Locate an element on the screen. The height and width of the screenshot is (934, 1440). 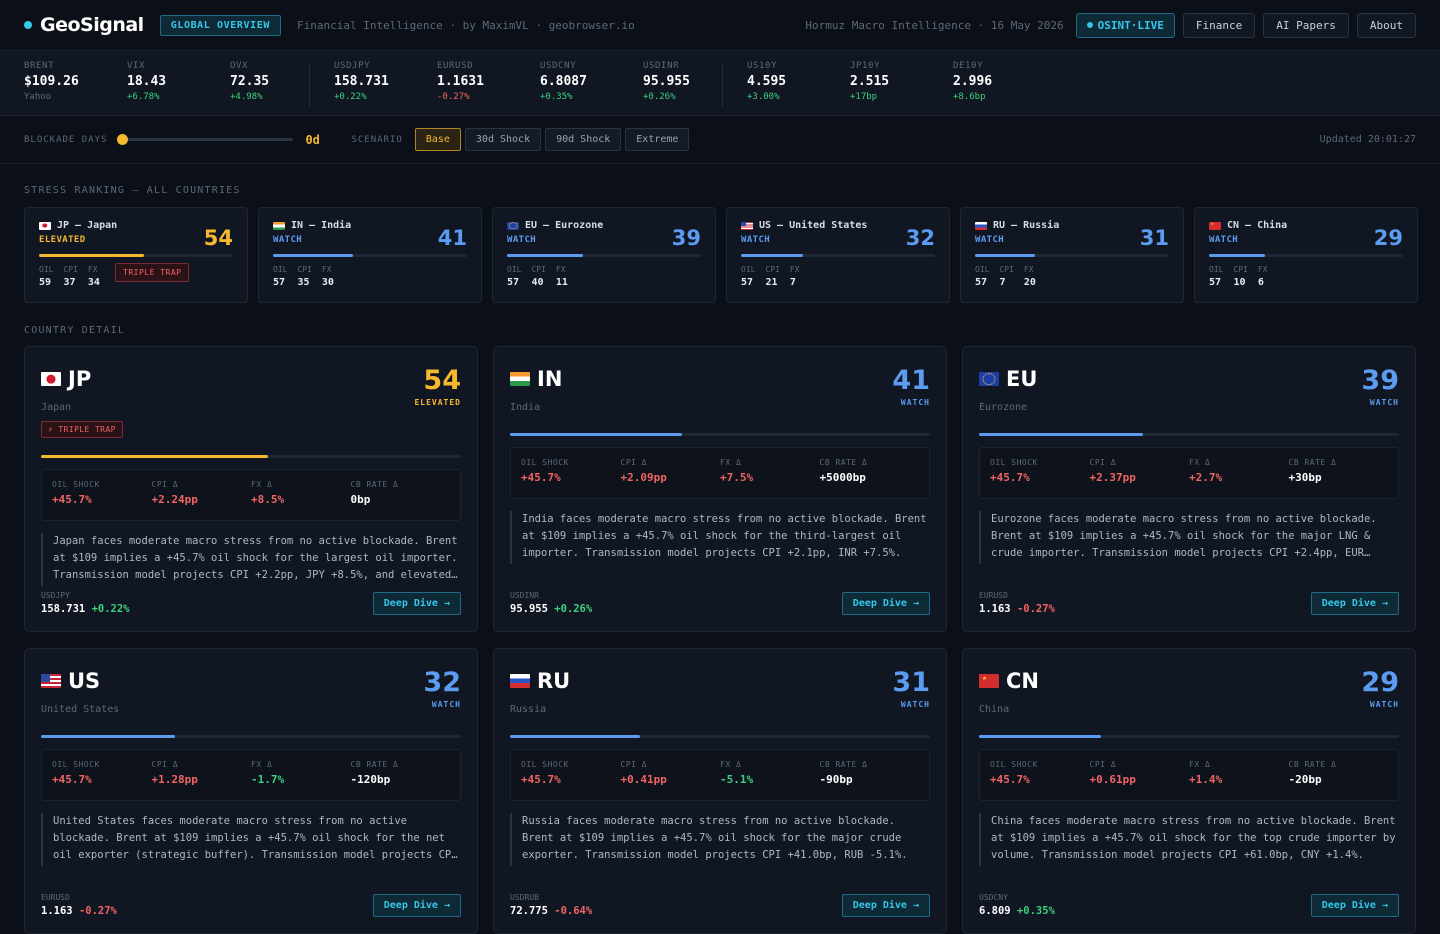
ranking-card-eu: EU — Eurozone WATCH 39 OIL 57 CPI 40 FX 11 is located at coordinates (604, 255).